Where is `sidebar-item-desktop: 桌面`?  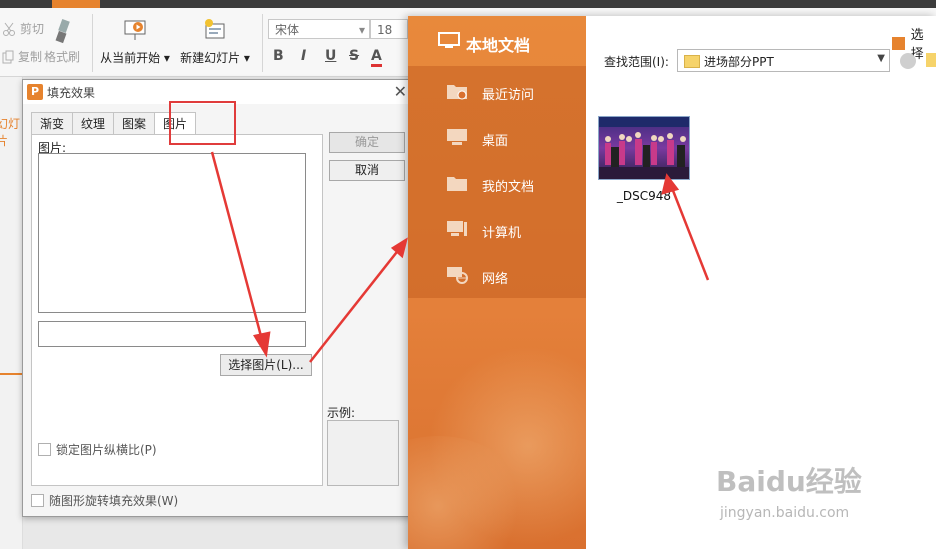
sidebar-item-desktop: 桌面 is located at coordinates (497, 137).